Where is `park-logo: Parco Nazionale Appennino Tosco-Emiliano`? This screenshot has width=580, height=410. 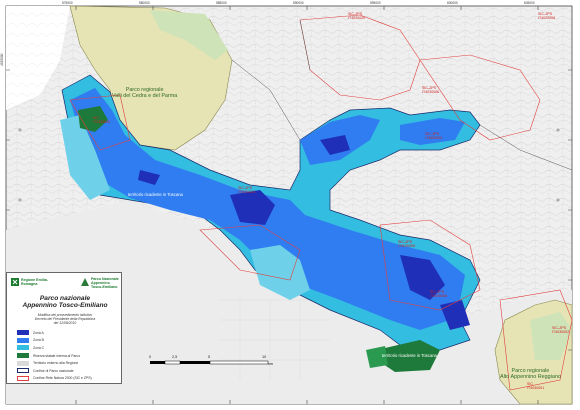
park-logo: Parco Nazionale Appennino Tosco-Emiliano is located at coordinates (101, 283).